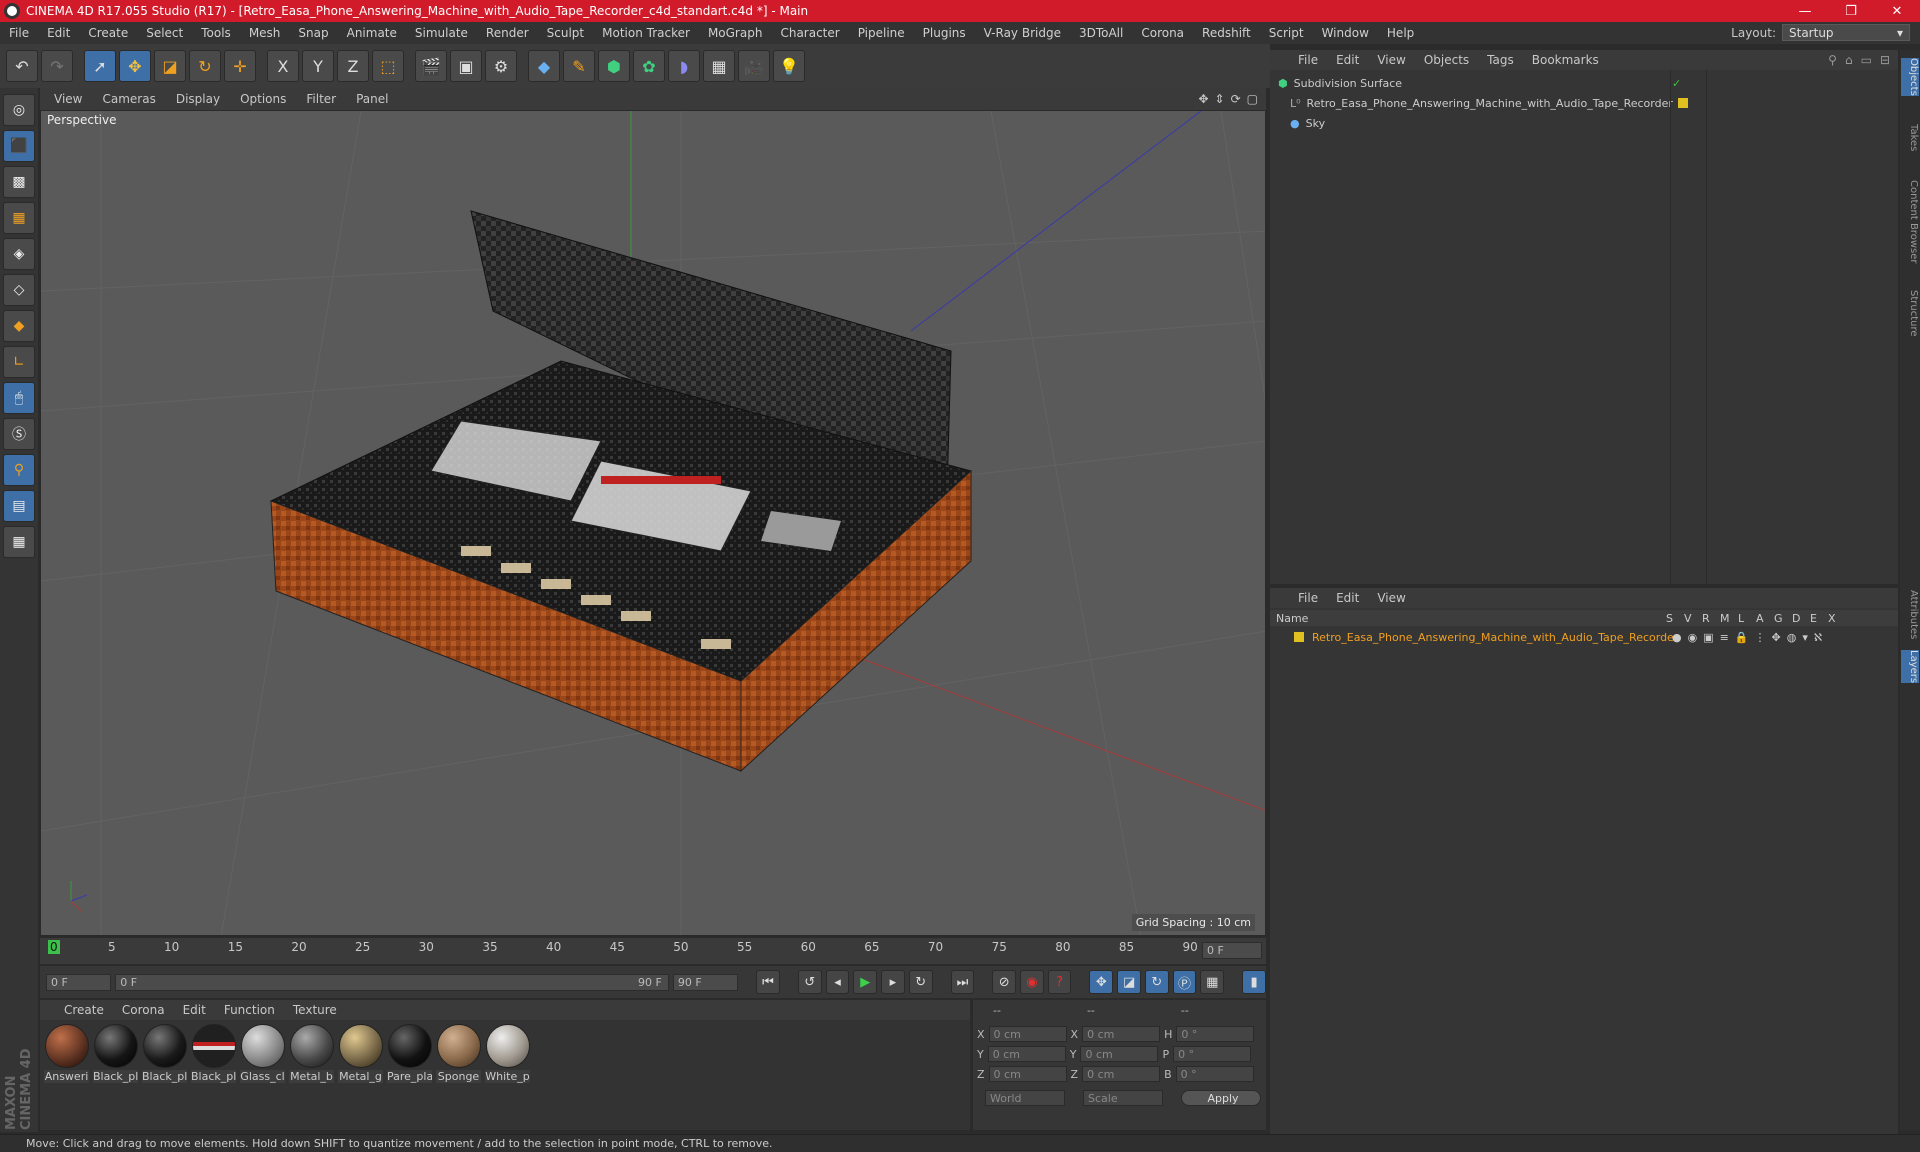  Describe the element at coordinates (684, 66) in the screenshot. I see `deformer-icon: ◗` at that location.